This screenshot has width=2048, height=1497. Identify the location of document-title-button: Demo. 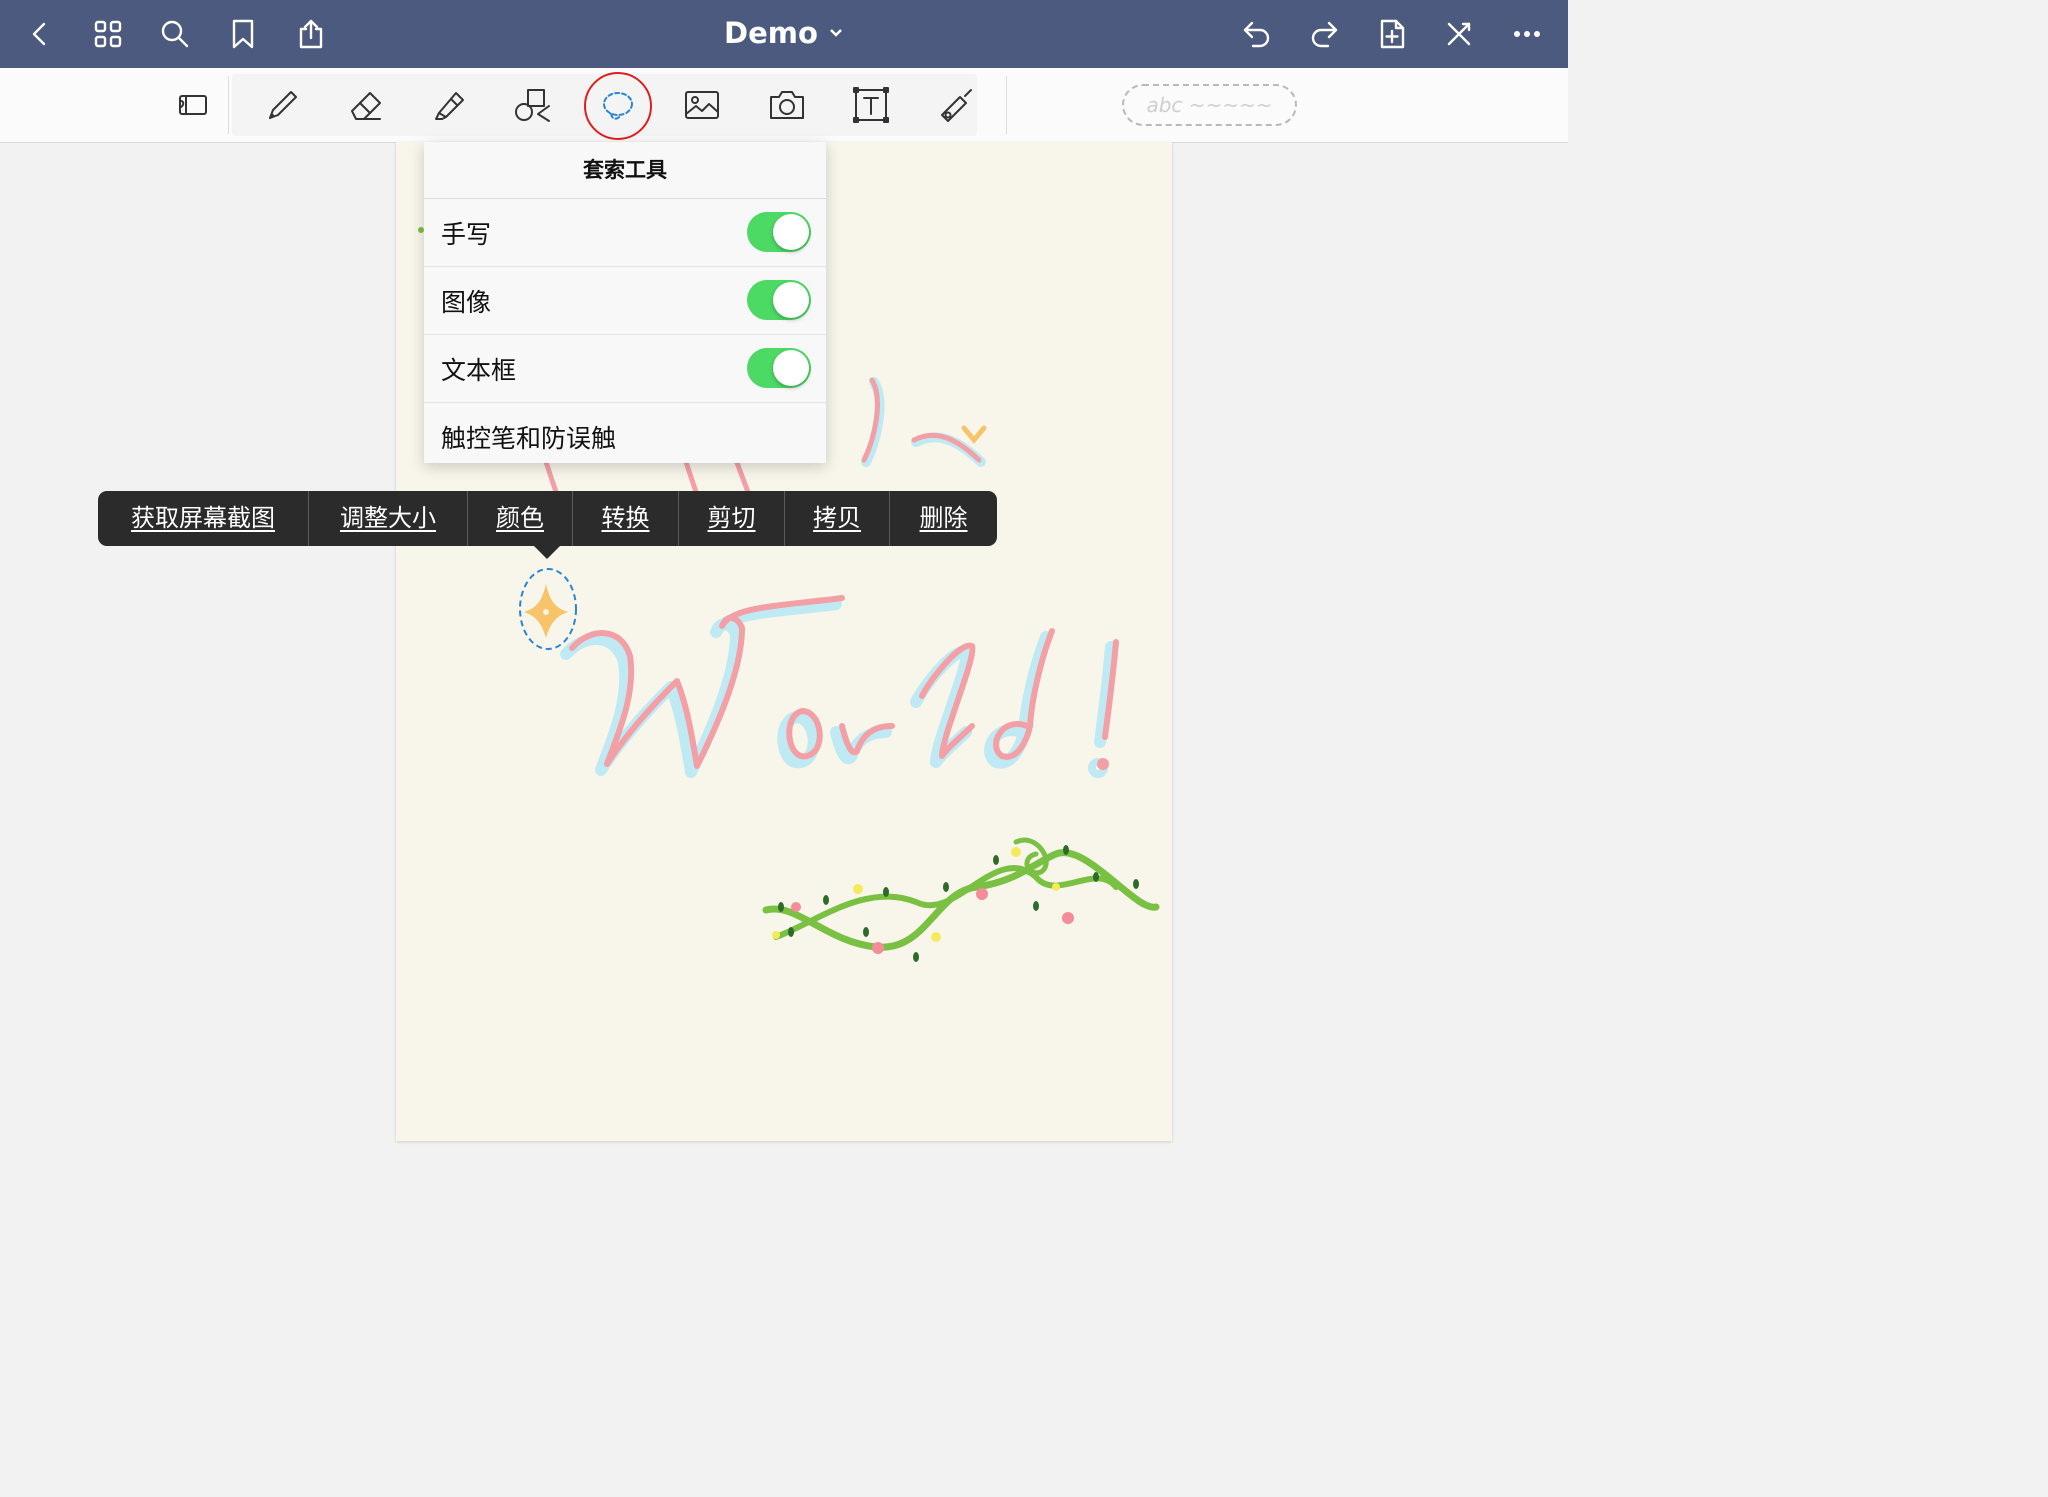
(784, 33).